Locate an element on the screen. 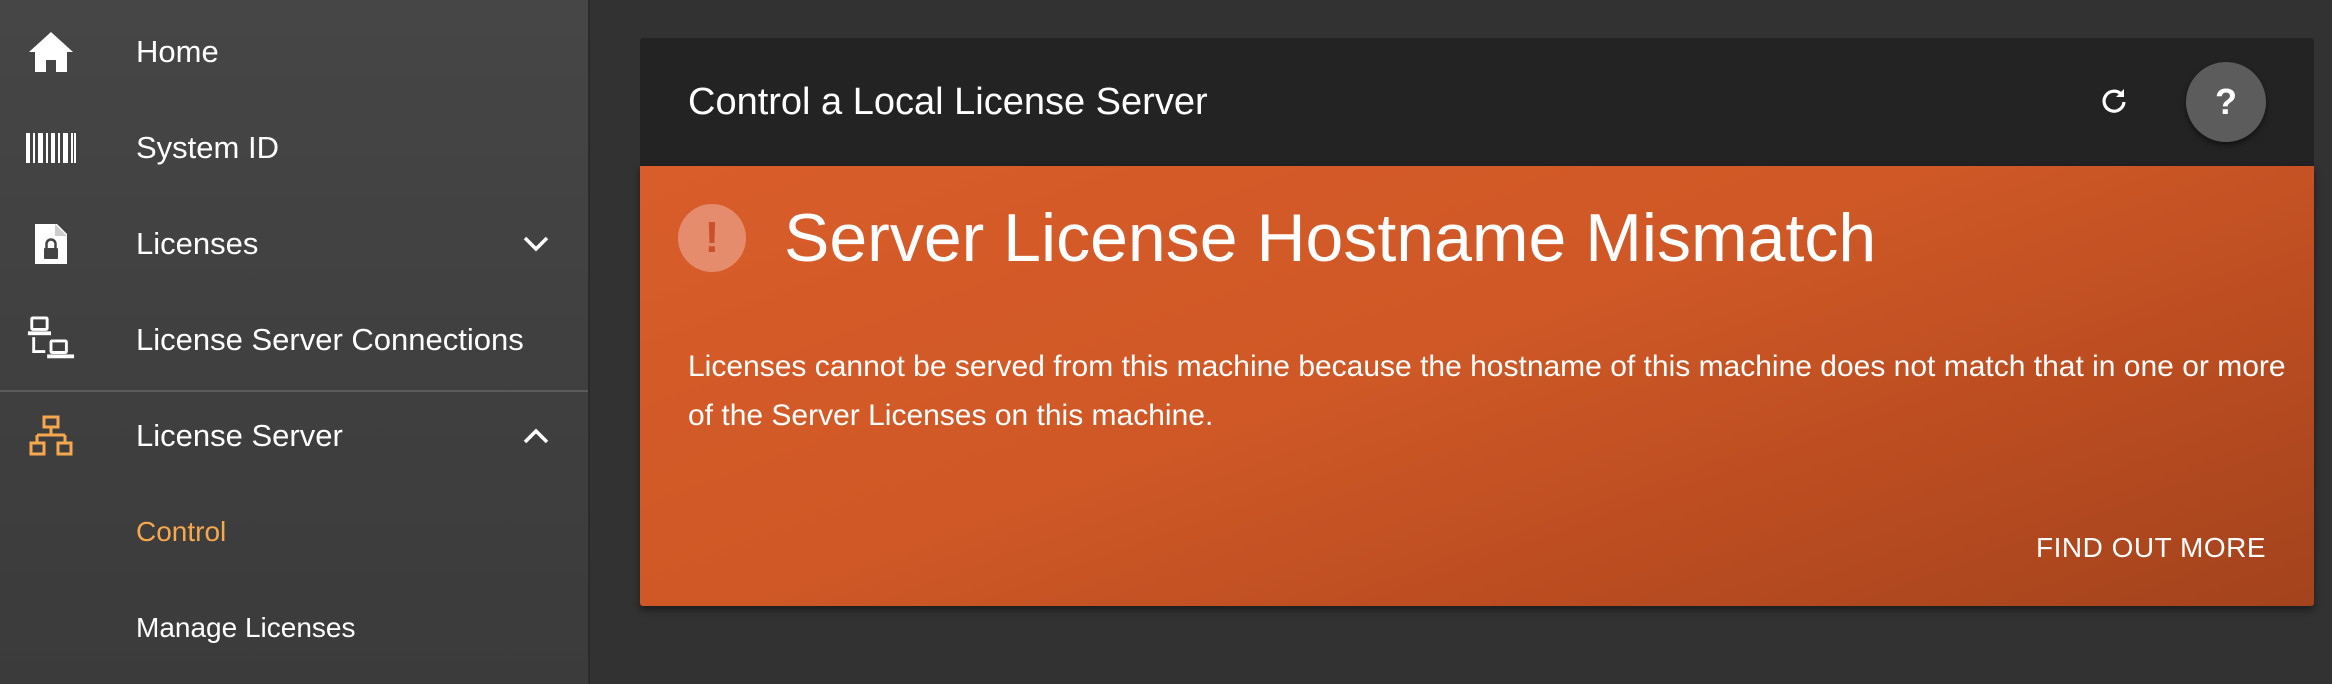 Image resolution: width=2332 pixels, height=684 pixels. find-out-more-button: FIND OUT MORE is located at coordinates (2151, 548).